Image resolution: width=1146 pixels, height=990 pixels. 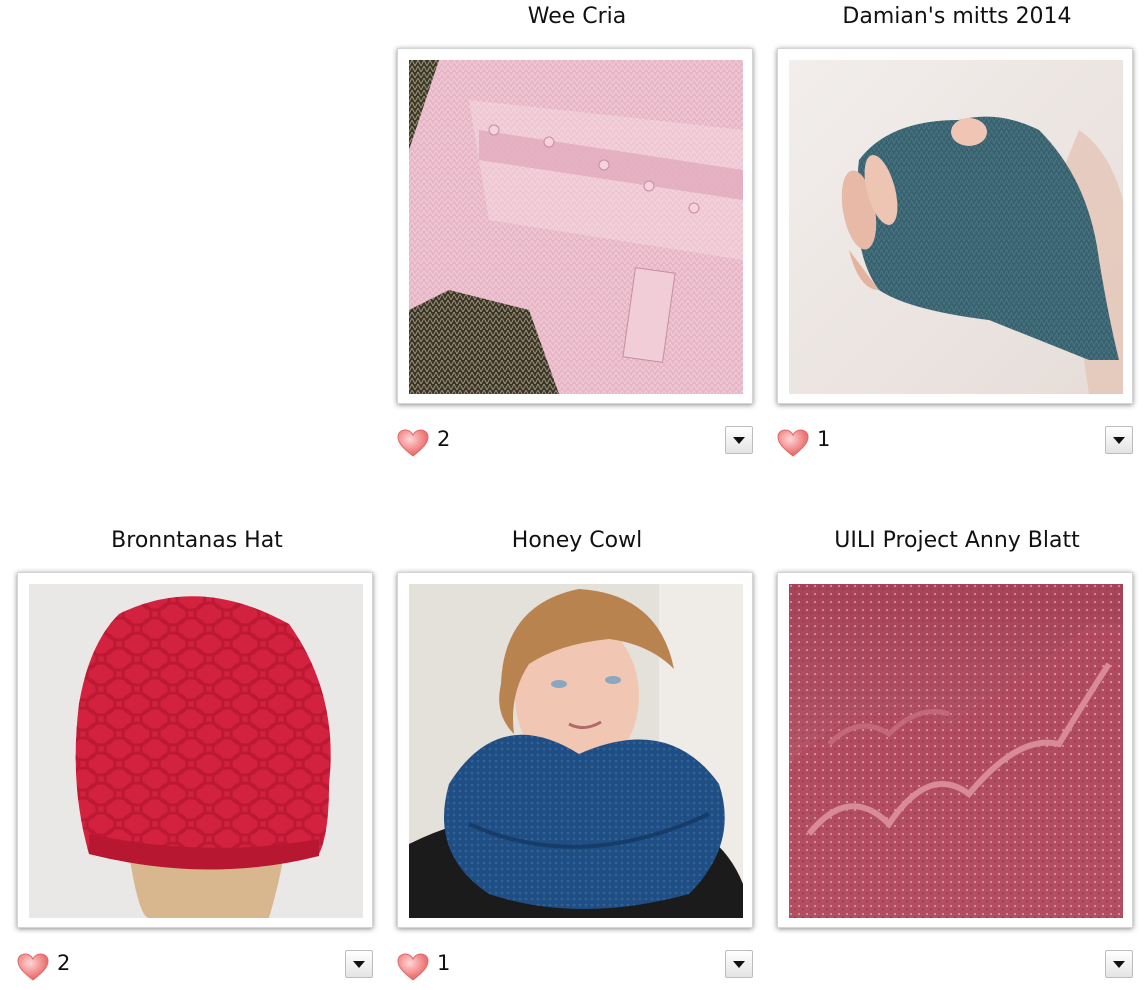 I want to click on project-title: Bronntanas Hat, so click(x=197, y=541).